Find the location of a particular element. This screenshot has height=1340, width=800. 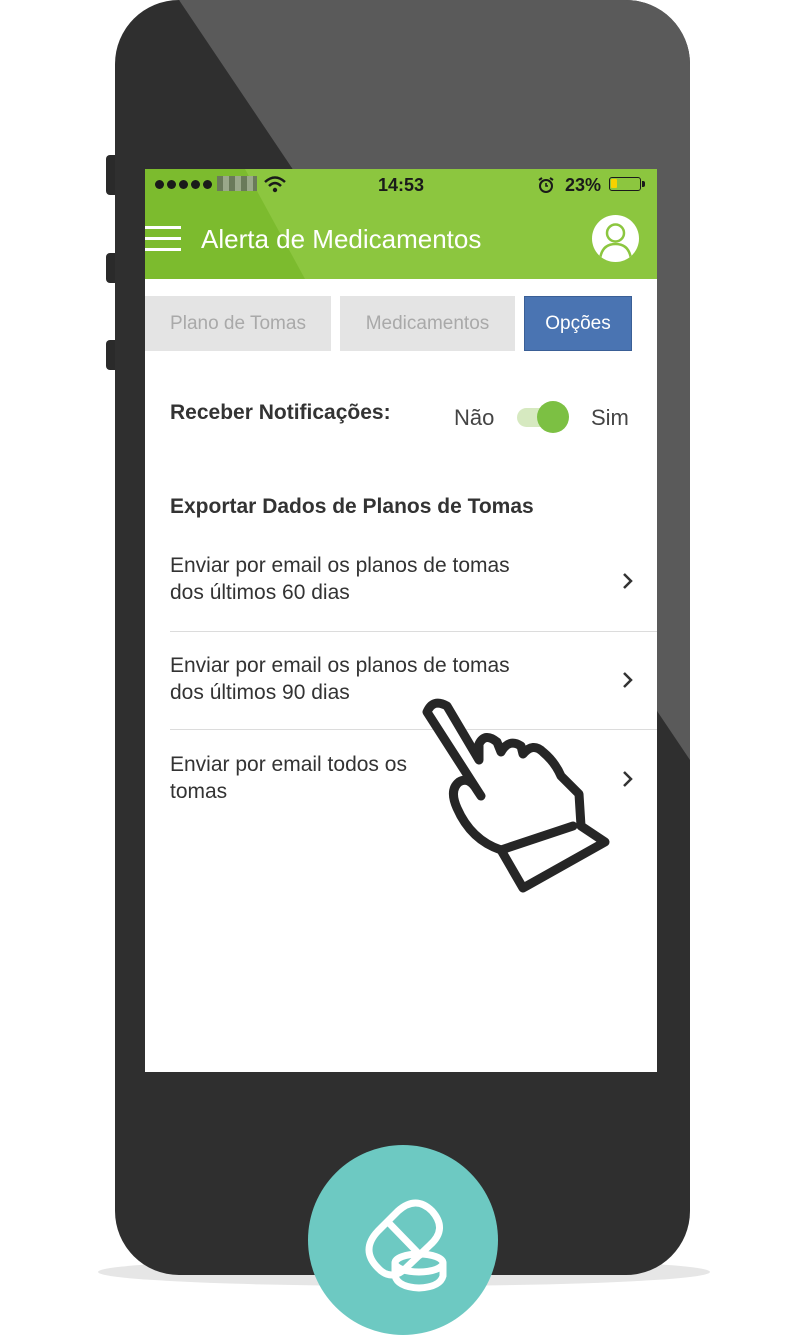

notifications-toggle is located at coordinates (545, 417).